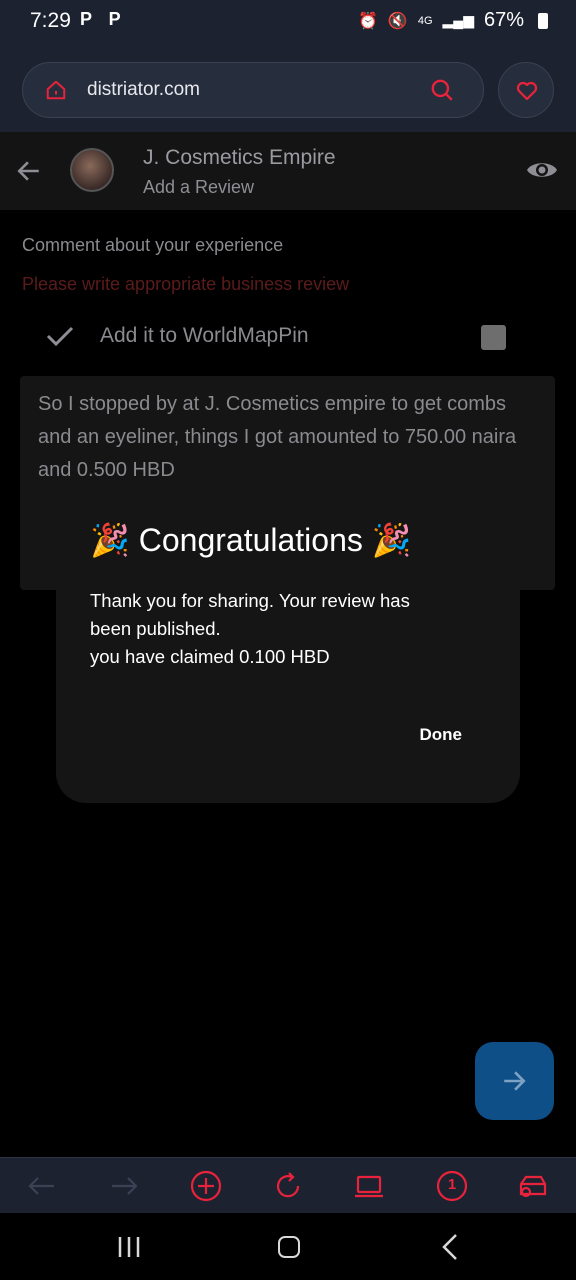 The height and width of the screenshot is (1280, 576). What do you see at coordinates (153, 245) in the screenshot?
I see `comment-label: Comment about your experience` at bounding box center [153, 245].